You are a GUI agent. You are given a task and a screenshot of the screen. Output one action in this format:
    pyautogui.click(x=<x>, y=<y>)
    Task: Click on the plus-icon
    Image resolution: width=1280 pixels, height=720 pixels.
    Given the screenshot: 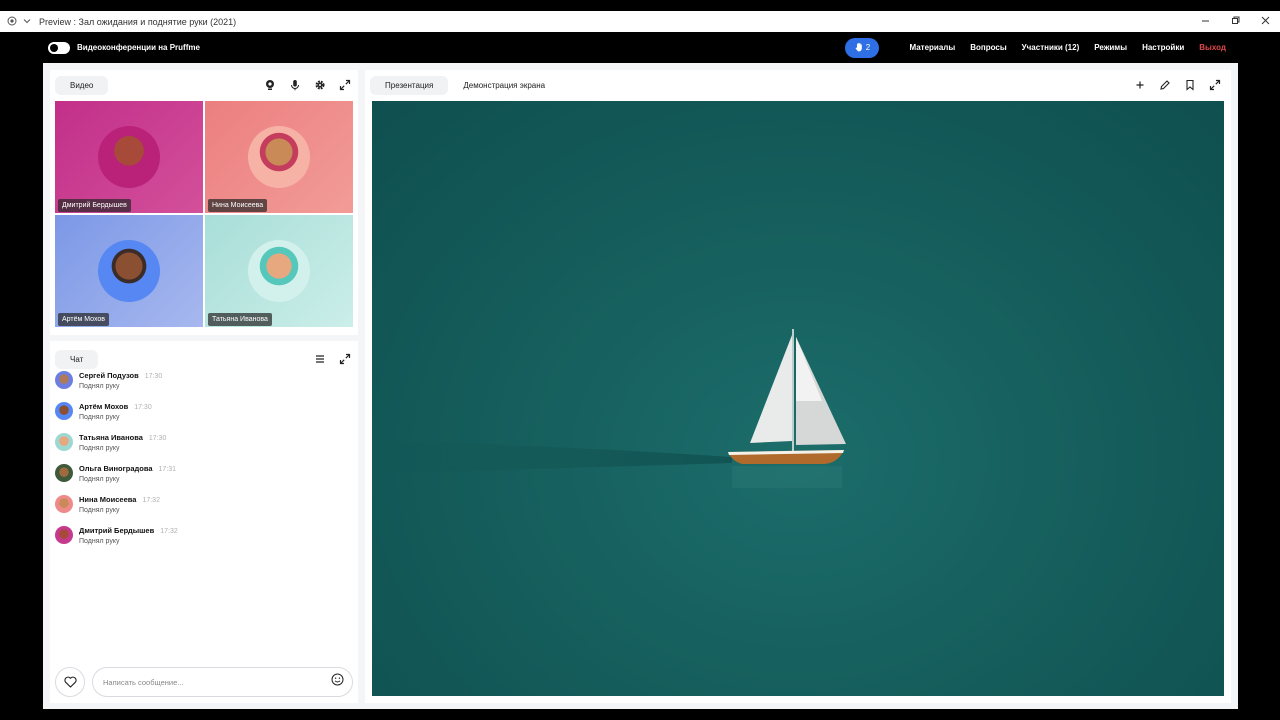 What is the action you would take?
    pyautogui.click(x=1140, y=85)
    